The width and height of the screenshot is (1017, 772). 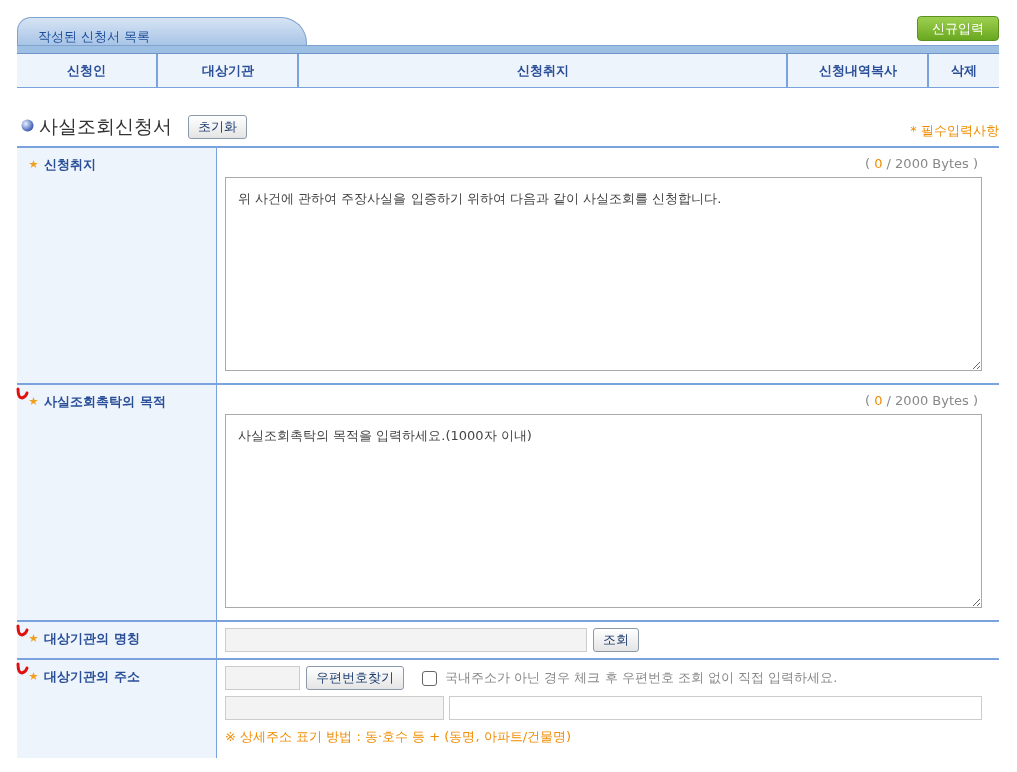 I want to click on bullet-icon, so click(x=27, y=125).